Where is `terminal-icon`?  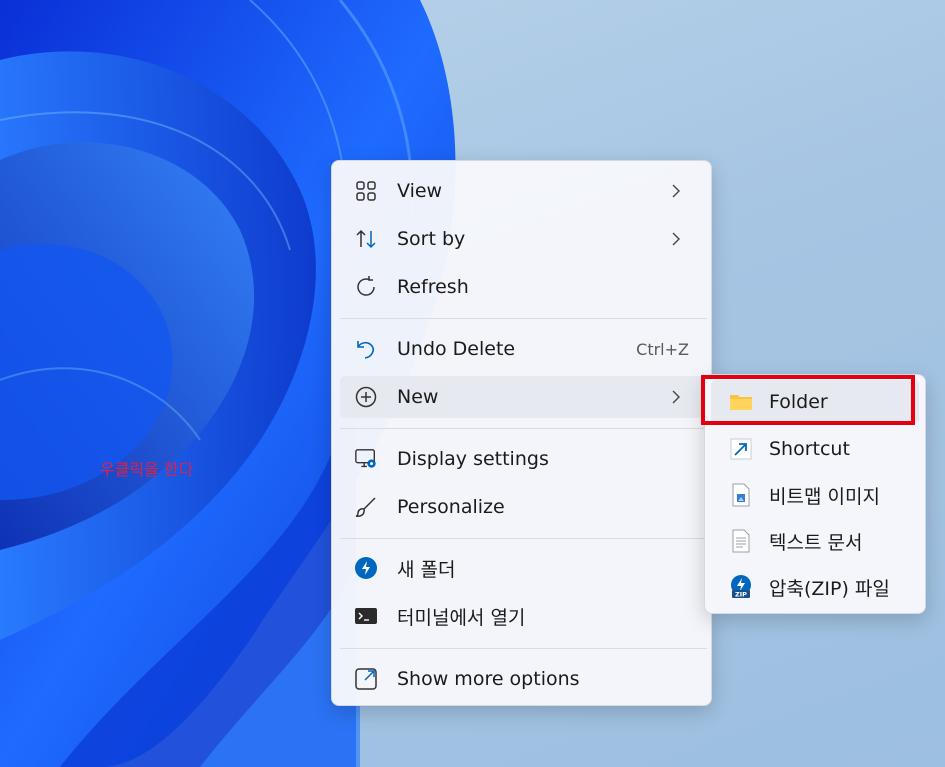 terminal-icon is located at coordinates (366, 616).